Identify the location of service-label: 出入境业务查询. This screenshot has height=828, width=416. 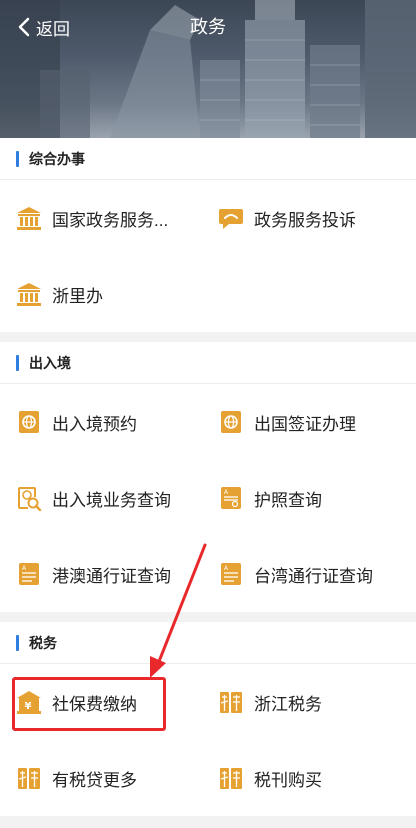
(111, 500).